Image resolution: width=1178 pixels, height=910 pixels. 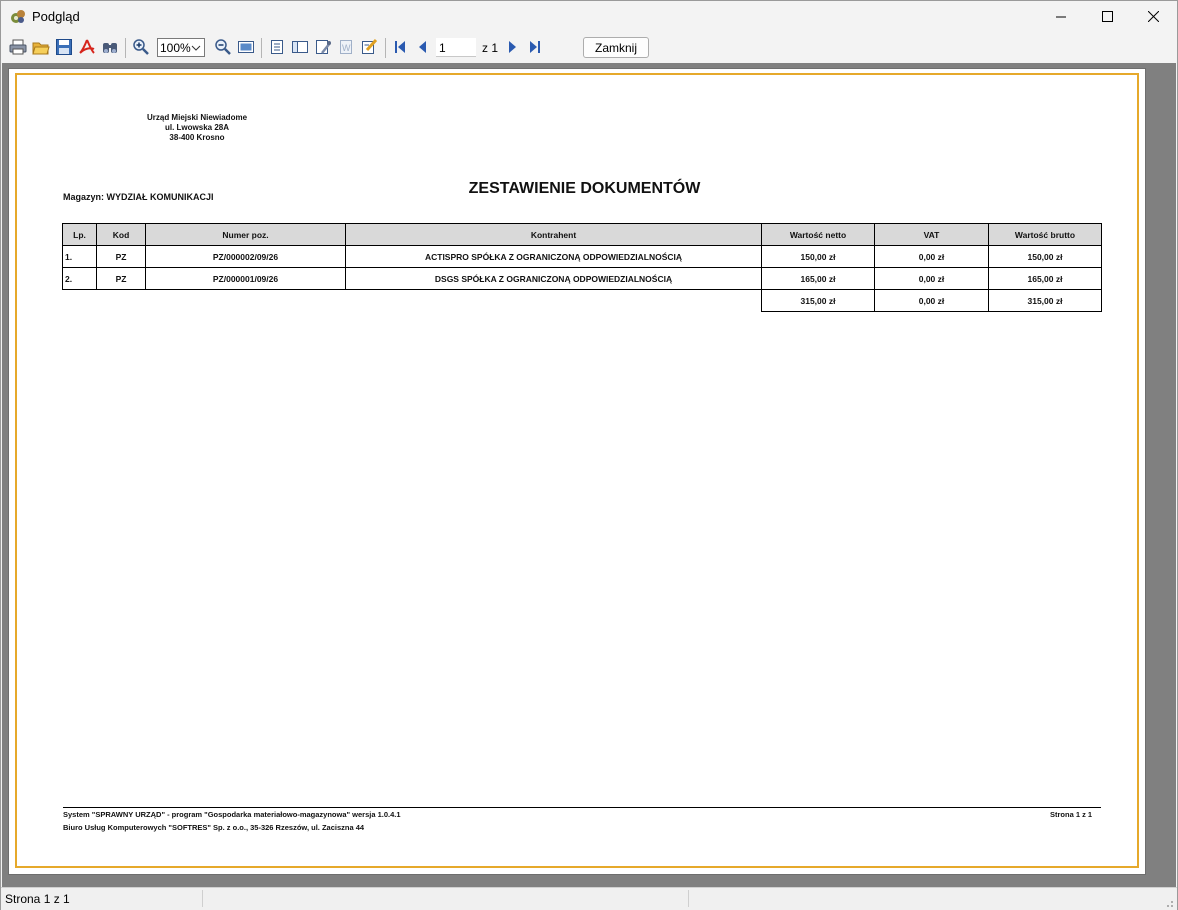 I want to click on first-page-icon, so click(x=400, y=47).